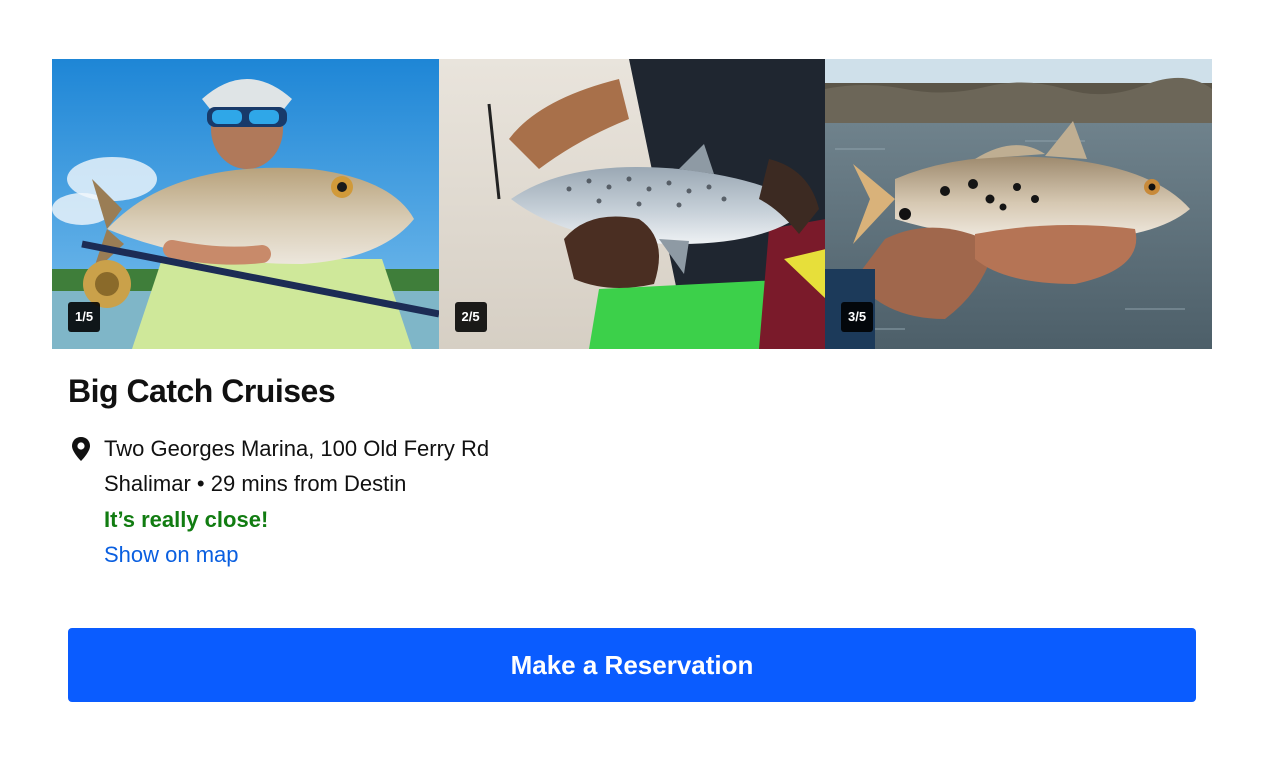 The height and width of the screenshot is (760, 1270). Describe the element at coordinates (81, 449) in the screenshot. I see `map-pin-icon` at that location.